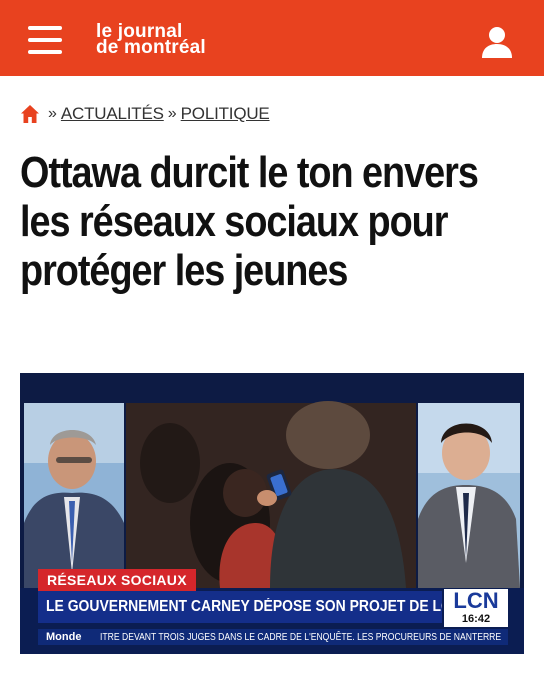  What do you see at coordinates (476, 600) in the screenshot?
I see `channel-name: LCN` at bounding box center [476, 600].